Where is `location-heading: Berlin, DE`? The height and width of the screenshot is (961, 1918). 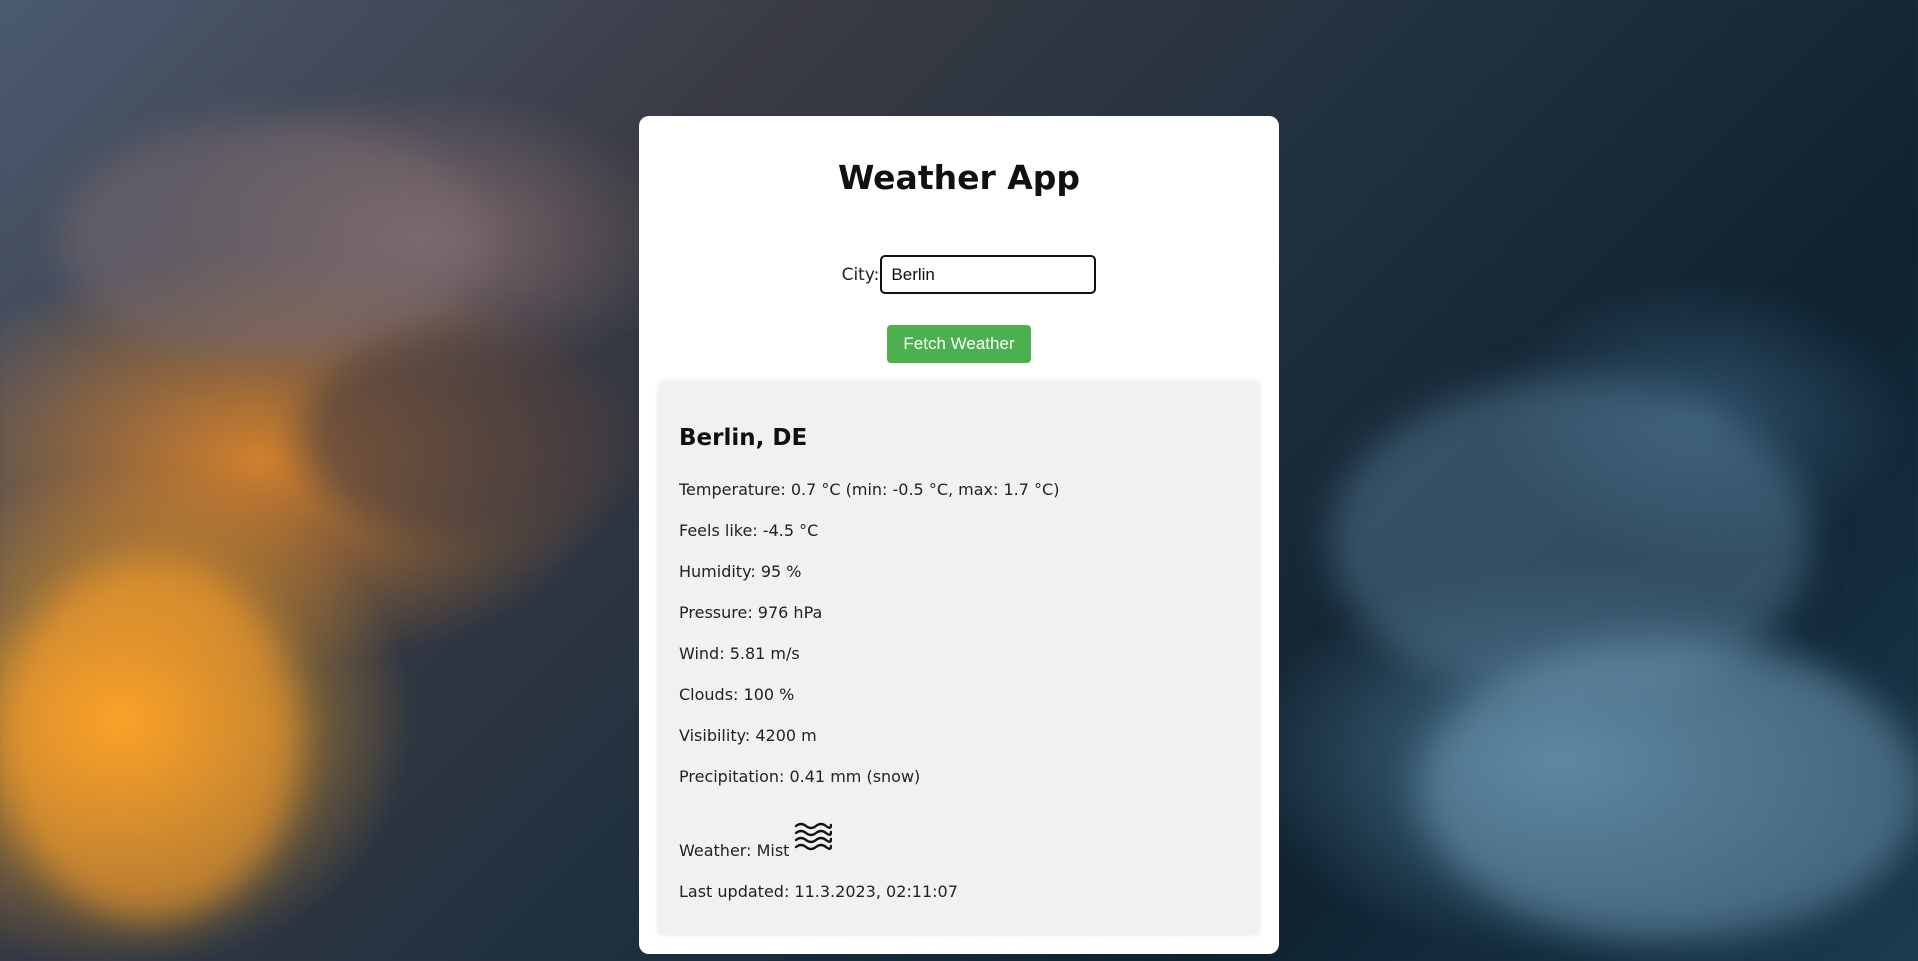
location-heading: Berlin, DE is located at coordinates (743, 438).